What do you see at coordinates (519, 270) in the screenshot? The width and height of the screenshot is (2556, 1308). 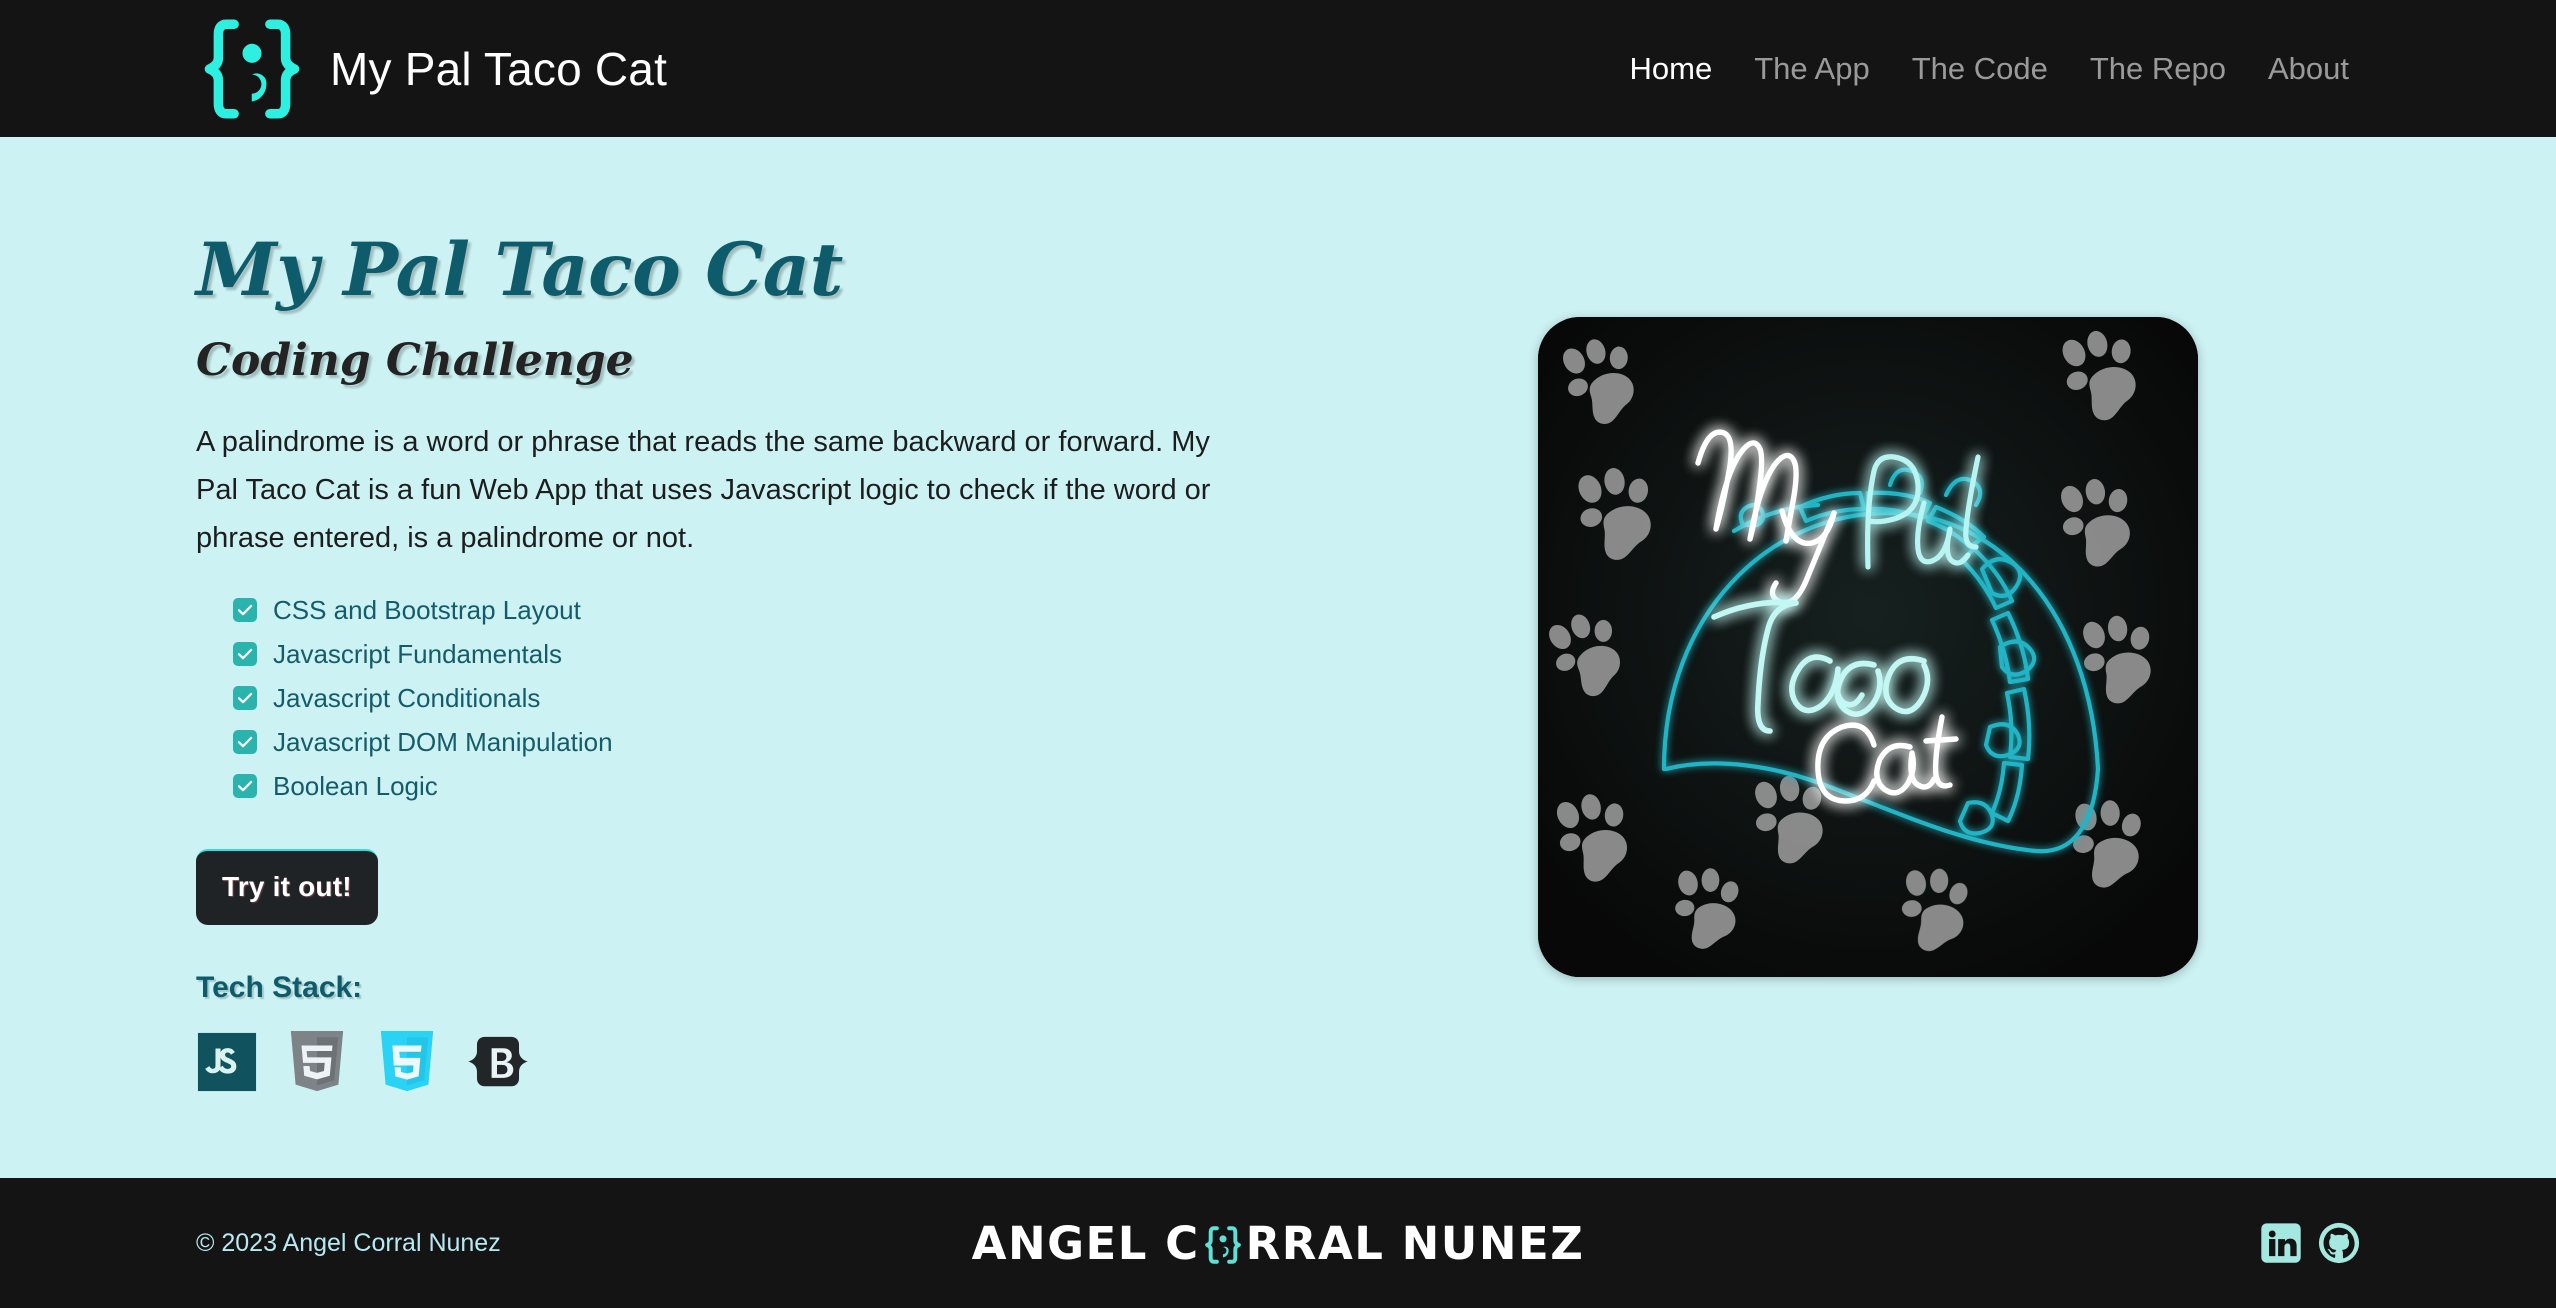 I see `page-title: My Pal Taco Cat` at bounding box center [519, 270].